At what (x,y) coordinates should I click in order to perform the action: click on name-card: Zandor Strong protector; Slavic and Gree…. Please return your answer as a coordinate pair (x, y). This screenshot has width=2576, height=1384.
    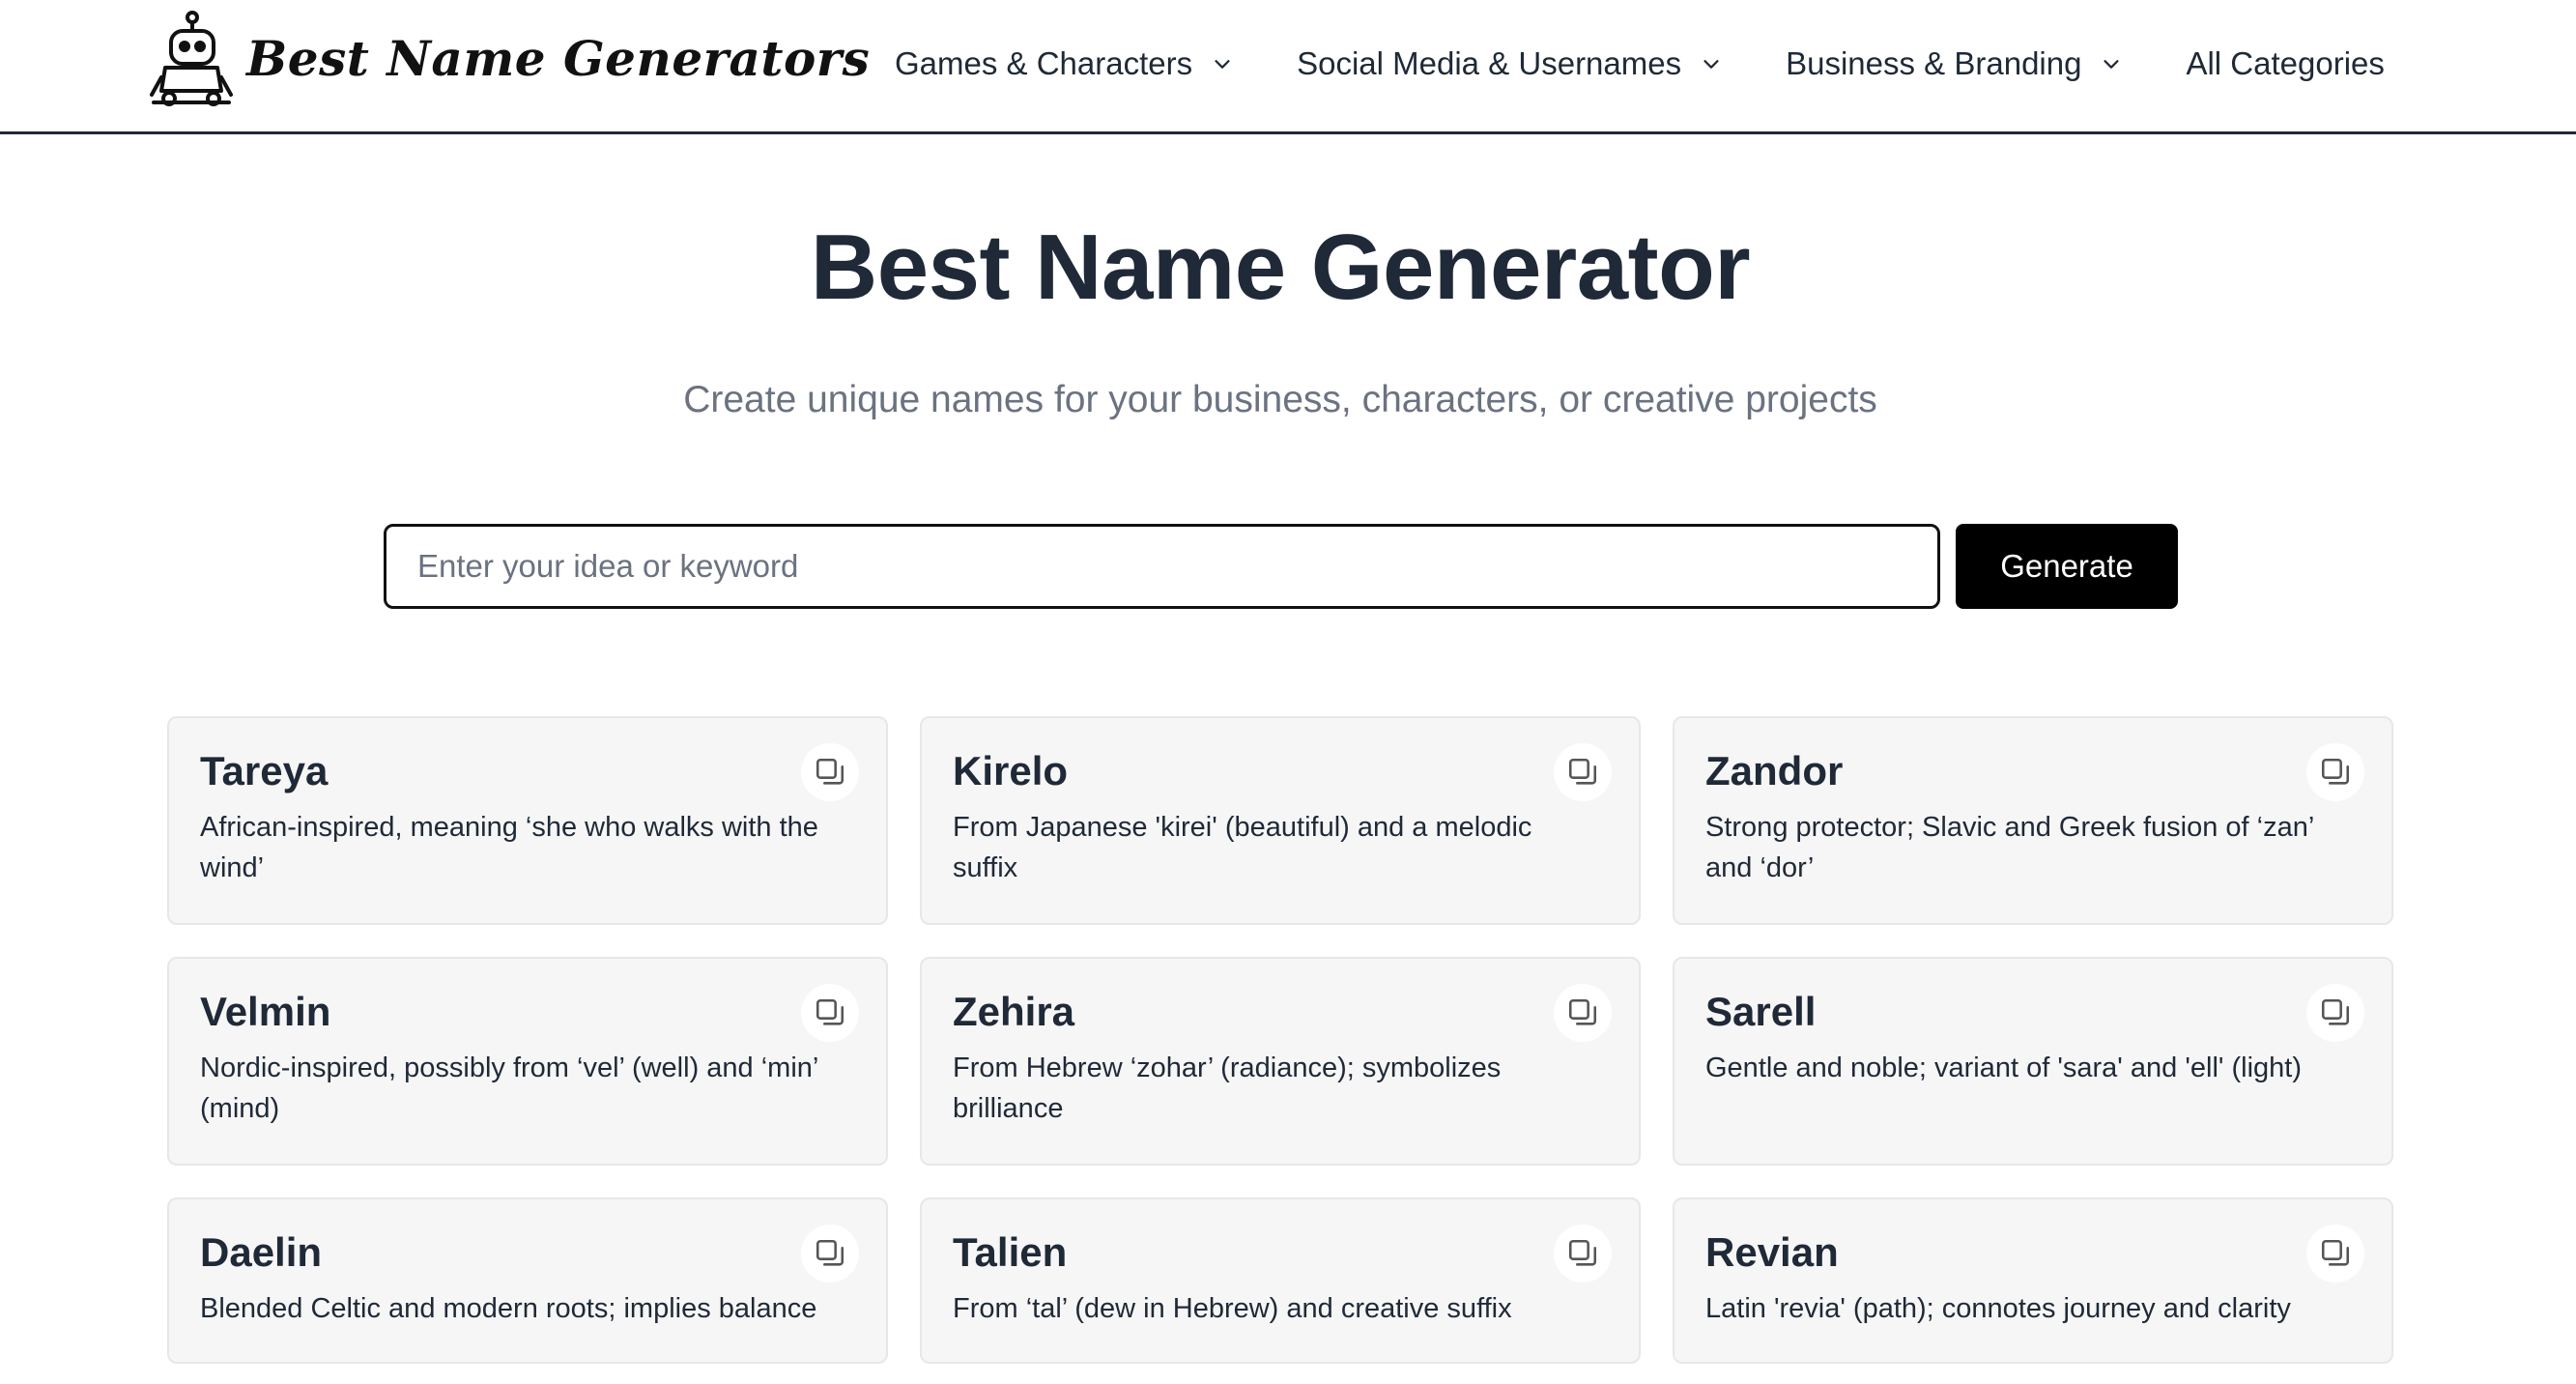
    Looking at the image, I should click on (2033, 821).